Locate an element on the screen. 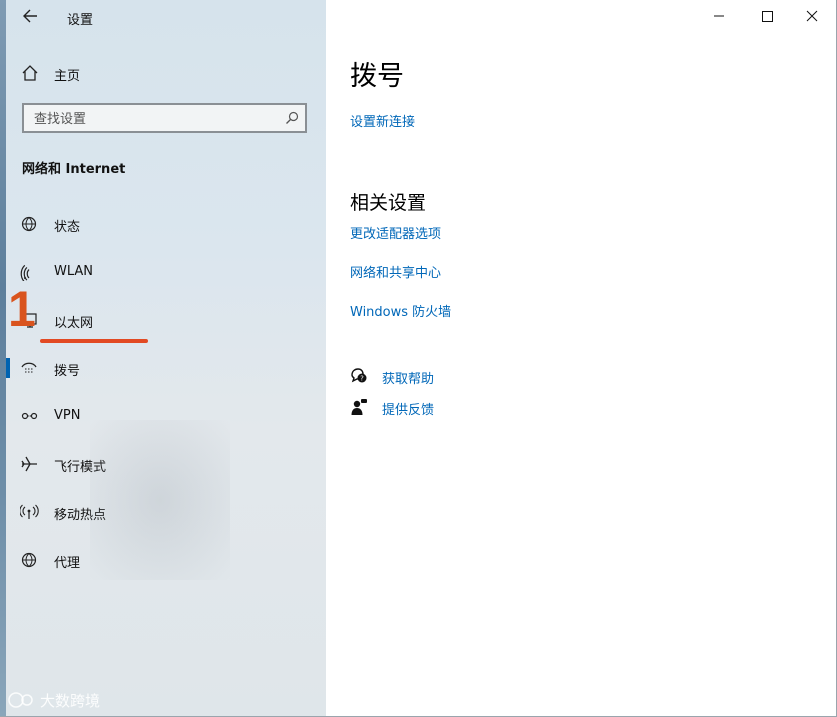  dialup-icon is located at coordinates (29, 367).